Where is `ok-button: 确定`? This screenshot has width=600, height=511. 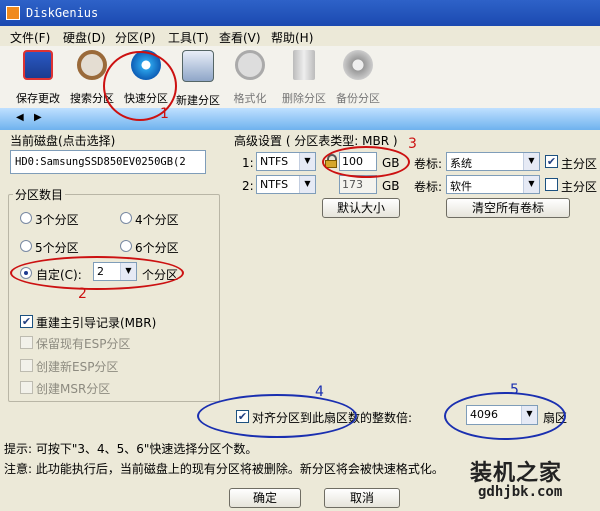 ok-button: 确定 is located at coordinates (265, 498).